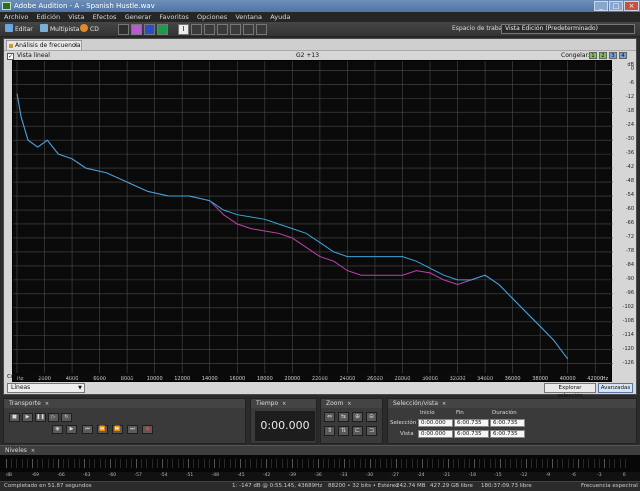 This screenshot has width=640, height=491. What do you see at coordinates (435, 423) in the screenshot?
I see `selection-start-field: 0:00.000` at bounding box center [435, 423].